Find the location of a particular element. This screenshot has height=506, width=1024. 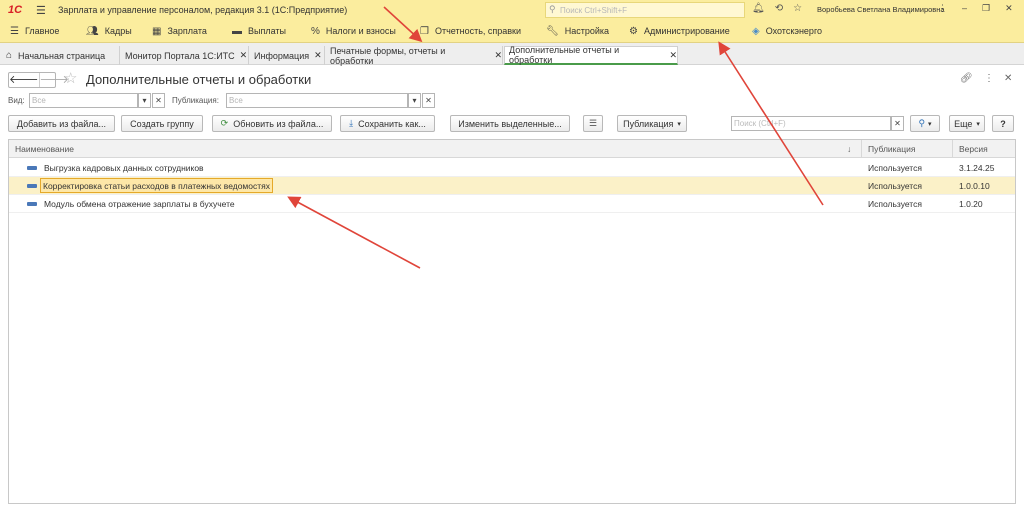

list-search-placeholder: Поиск (Ctrl+F) is located at coordinates (760, 123).